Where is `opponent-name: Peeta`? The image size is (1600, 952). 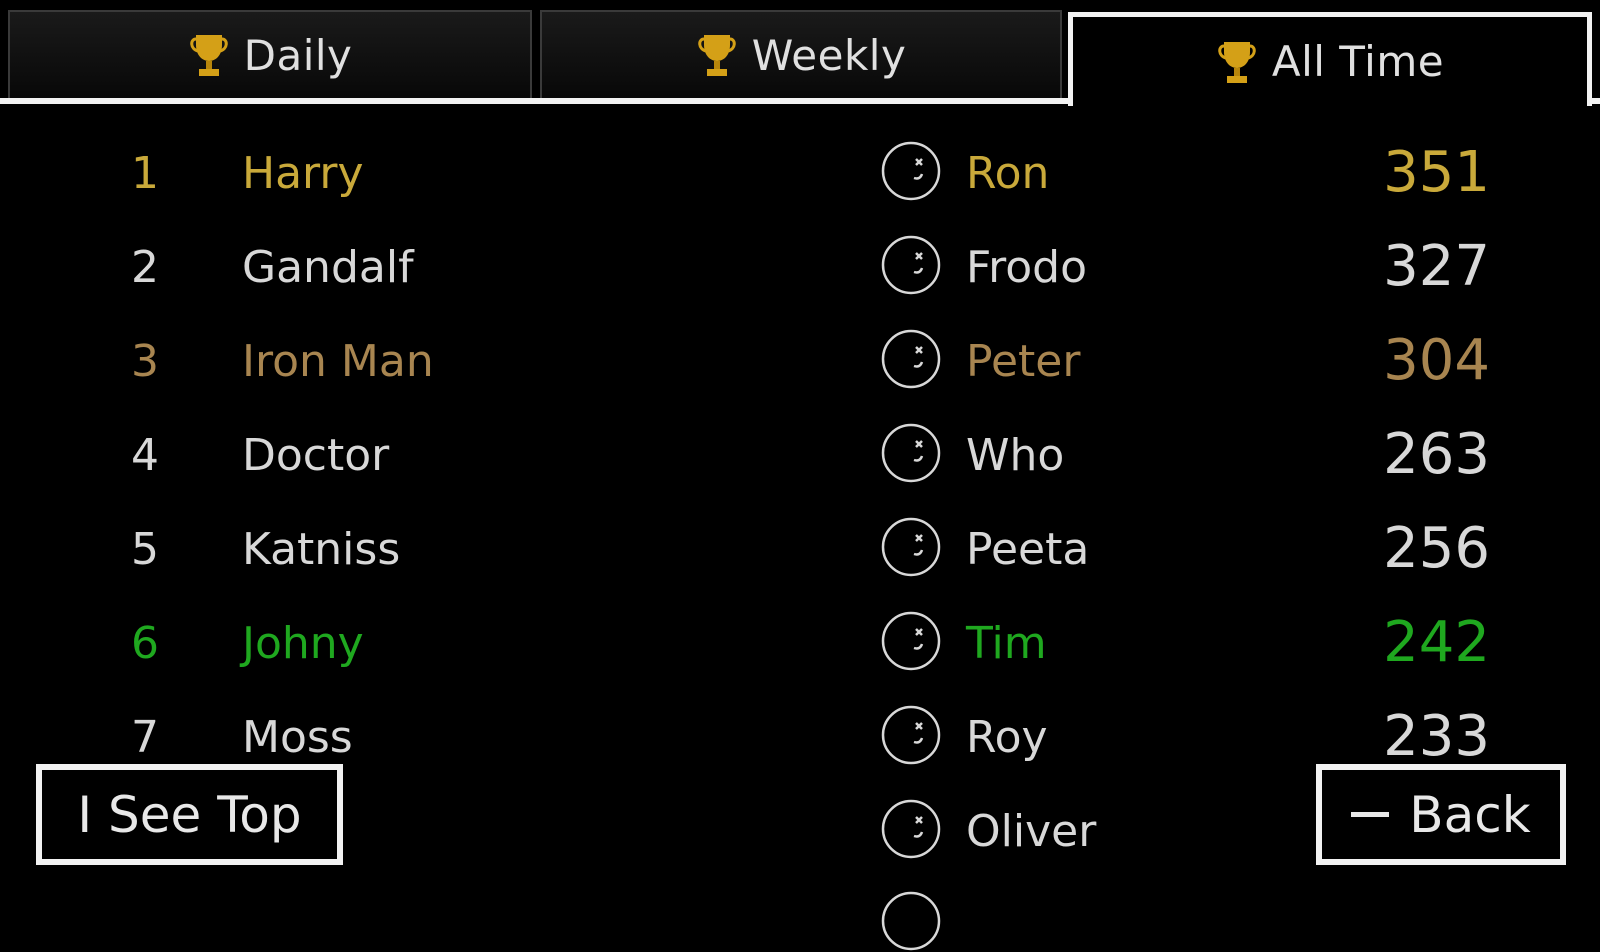
opponent-name: Peeta is located at coordinates (1028, 549).